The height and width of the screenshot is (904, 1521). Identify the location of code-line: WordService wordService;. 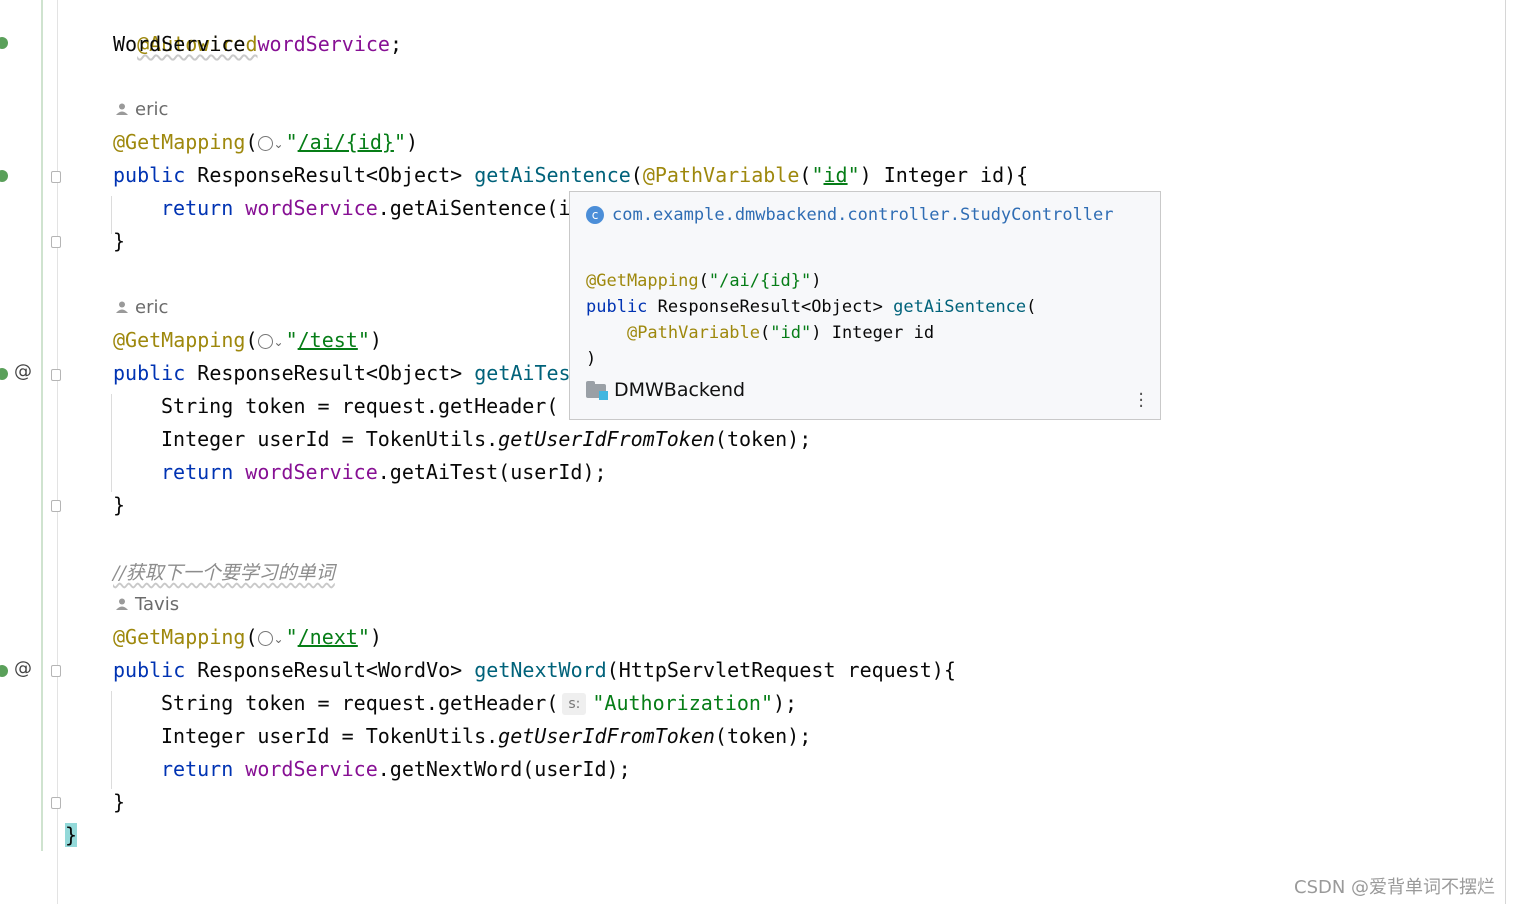
(257, 44).